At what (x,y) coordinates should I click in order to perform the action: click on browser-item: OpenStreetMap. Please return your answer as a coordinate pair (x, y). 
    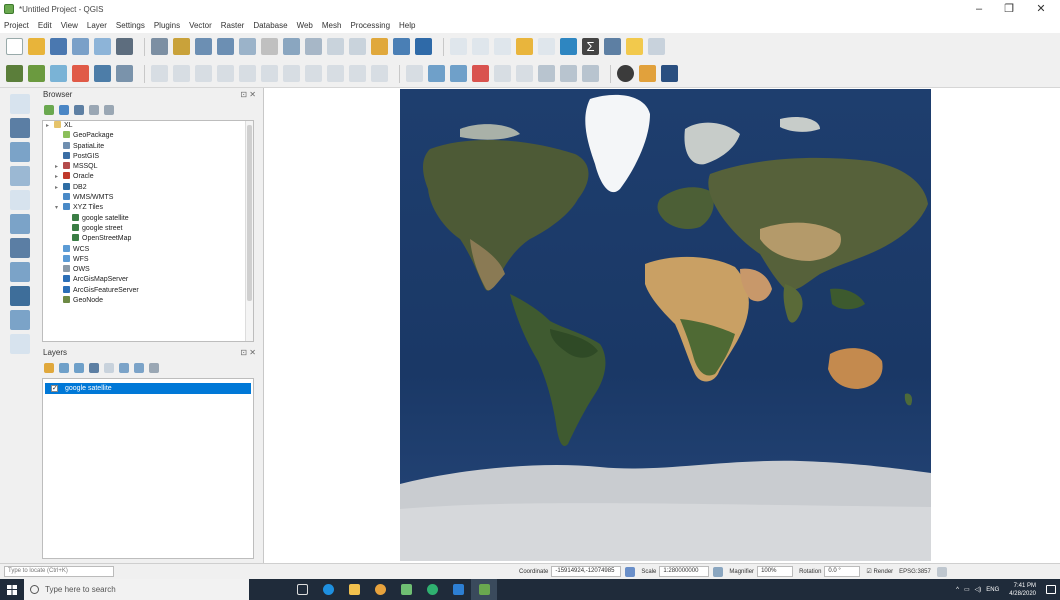
    Looking at the image, I should click on (148, 239).